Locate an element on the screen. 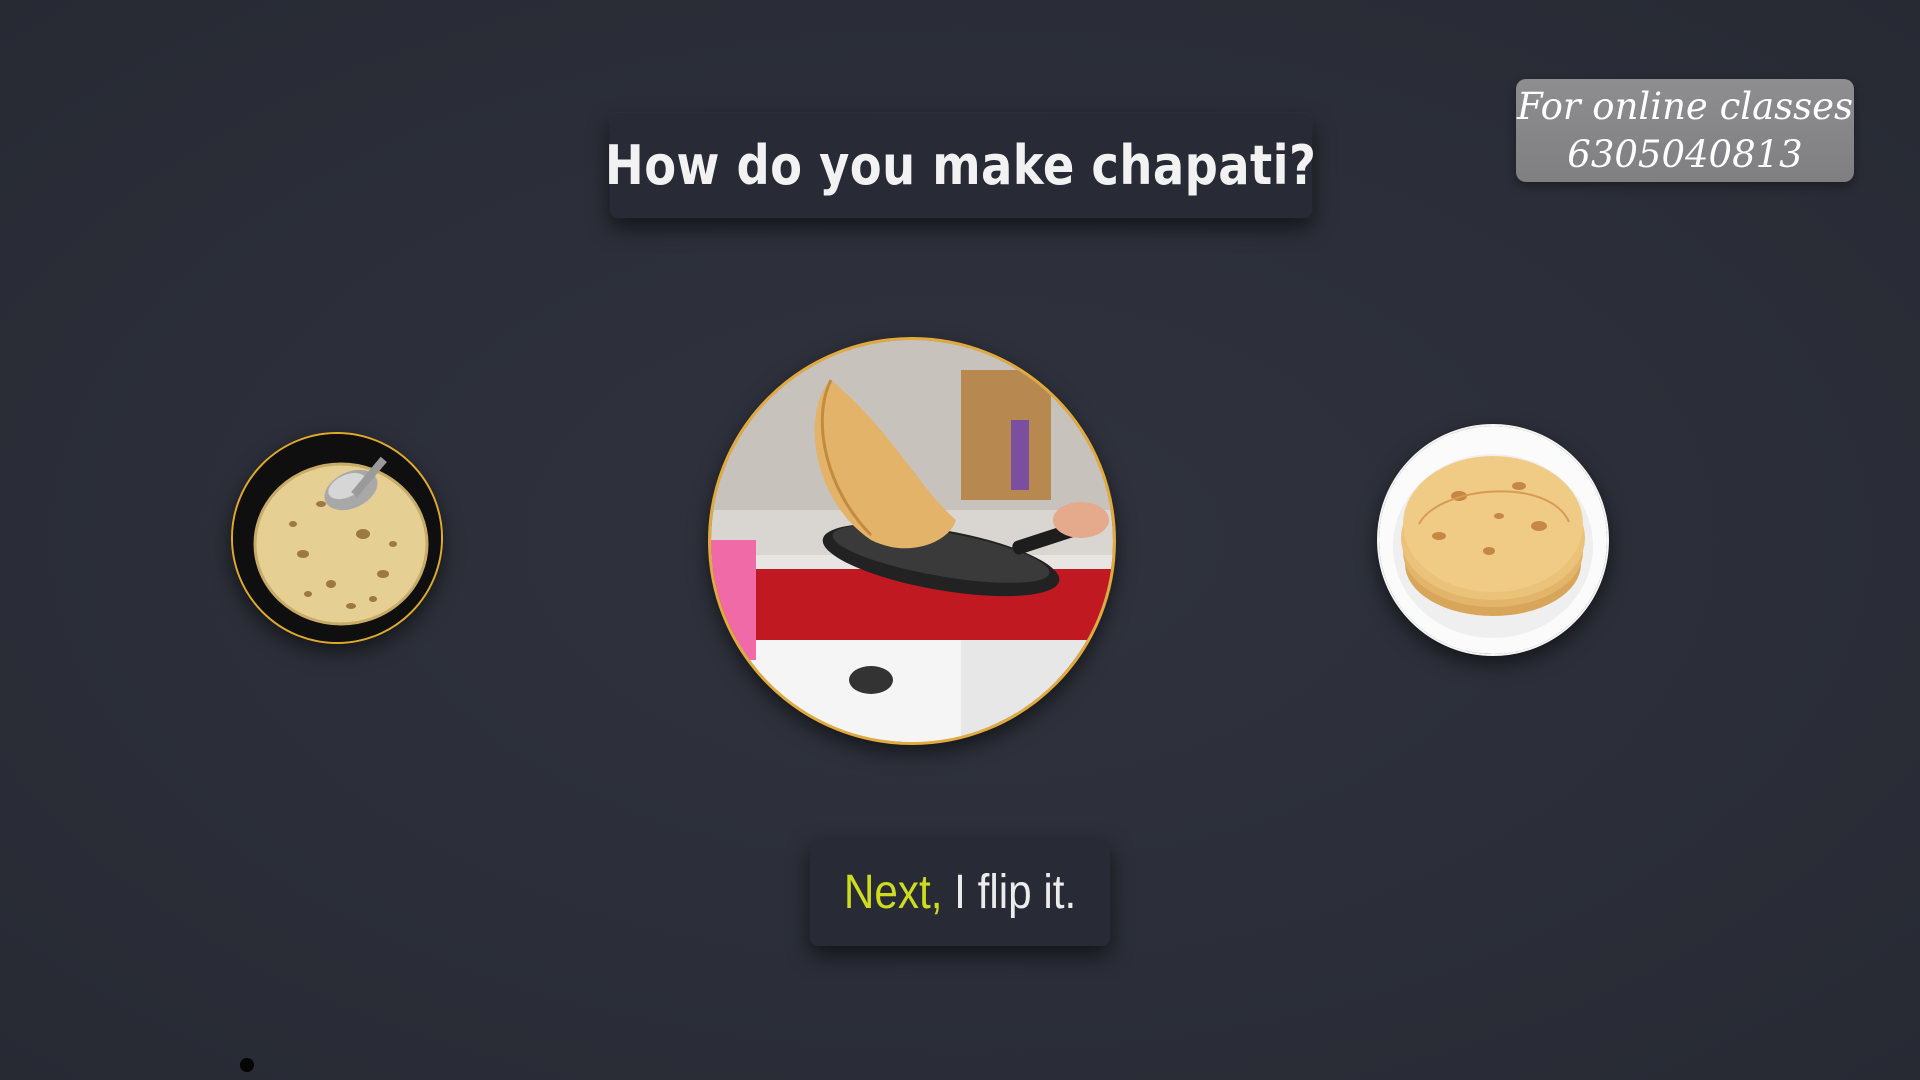  chapati-with-spoon-icon is located at coordinates (337, 538).